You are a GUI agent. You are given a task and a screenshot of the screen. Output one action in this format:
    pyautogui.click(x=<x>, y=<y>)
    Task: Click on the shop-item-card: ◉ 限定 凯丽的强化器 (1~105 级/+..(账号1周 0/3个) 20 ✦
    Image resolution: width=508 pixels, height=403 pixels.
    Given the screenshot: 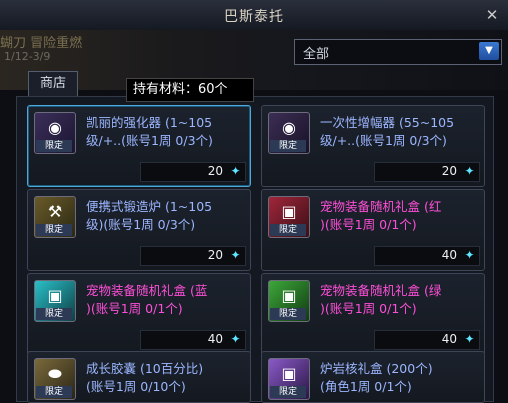 What is the action you would take?
    pyautogui.click(x=139, y=146)
    